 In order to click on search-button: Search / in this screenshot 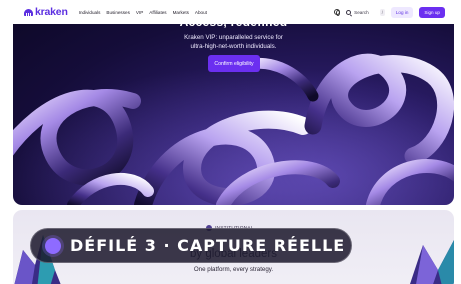, I will do `click(365, 12)`.